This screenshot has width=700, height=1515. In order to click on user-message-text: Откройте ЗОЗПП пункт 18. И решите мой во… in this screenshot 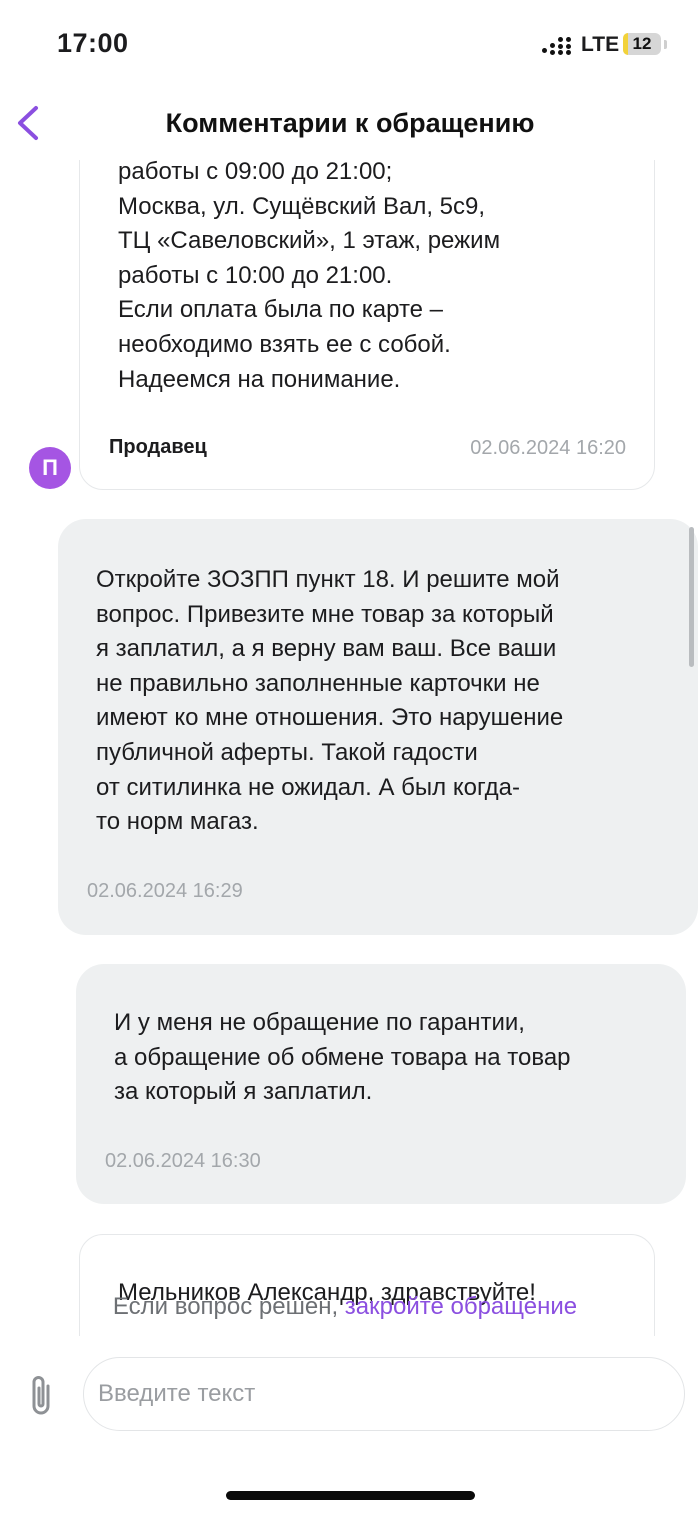, I will do `click(329, 701)`.